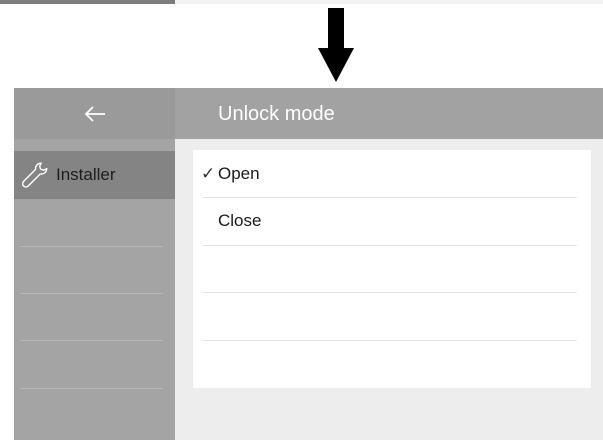  What do you see at coordinates (392, 220) in the screenshot?
I see `option-close: Close` at bounding box center [392, 220].